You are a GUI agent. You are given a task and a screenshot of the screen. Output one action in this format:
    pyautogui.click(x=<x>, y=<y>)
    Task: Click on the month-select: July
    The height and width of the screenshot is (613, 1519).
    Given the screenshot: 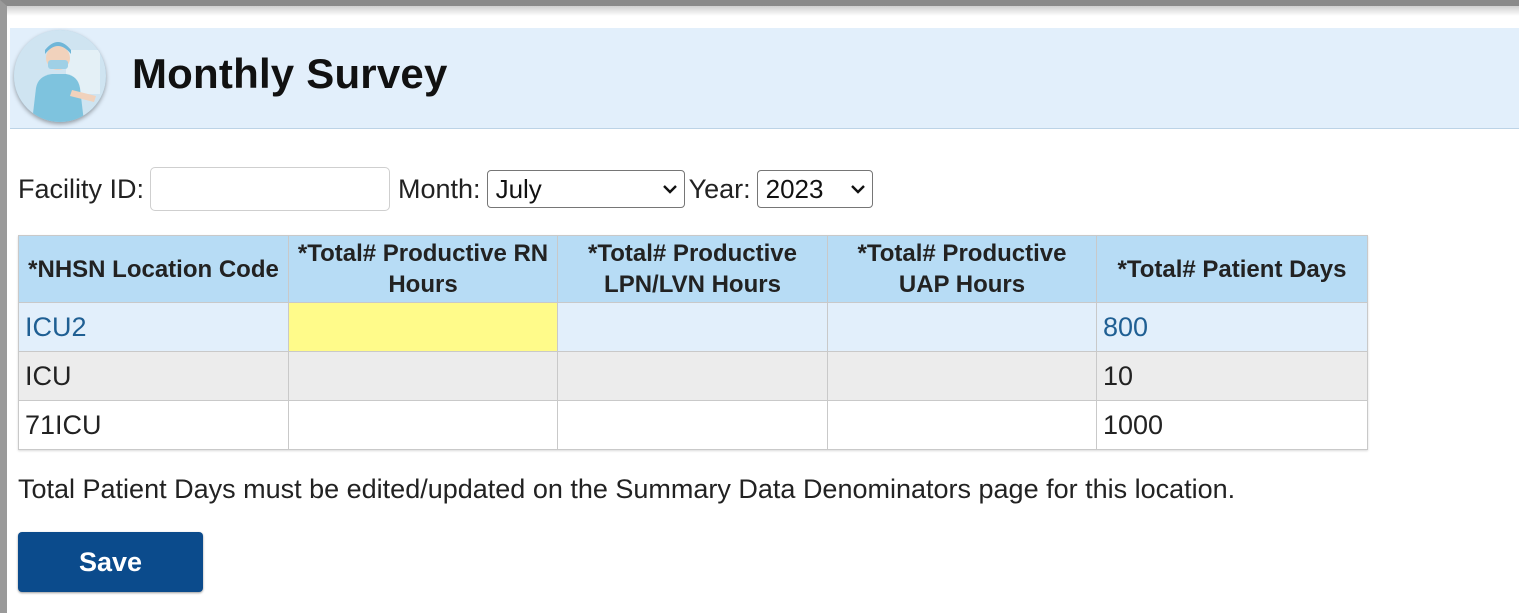 What is the action you would take?
    pyautogui.click(x=585, y=189)
    